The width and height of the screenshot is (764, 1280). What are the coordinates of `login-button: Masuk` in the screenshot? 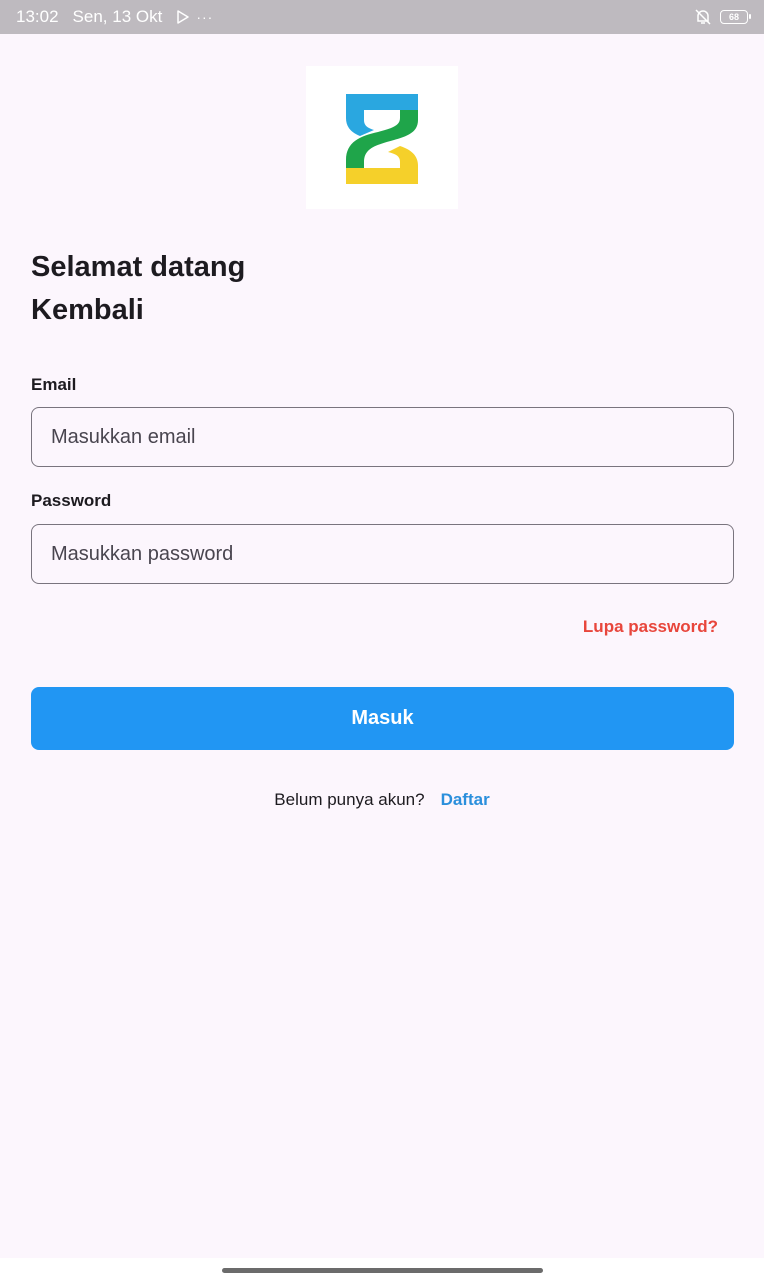 It's located at (382, 718).